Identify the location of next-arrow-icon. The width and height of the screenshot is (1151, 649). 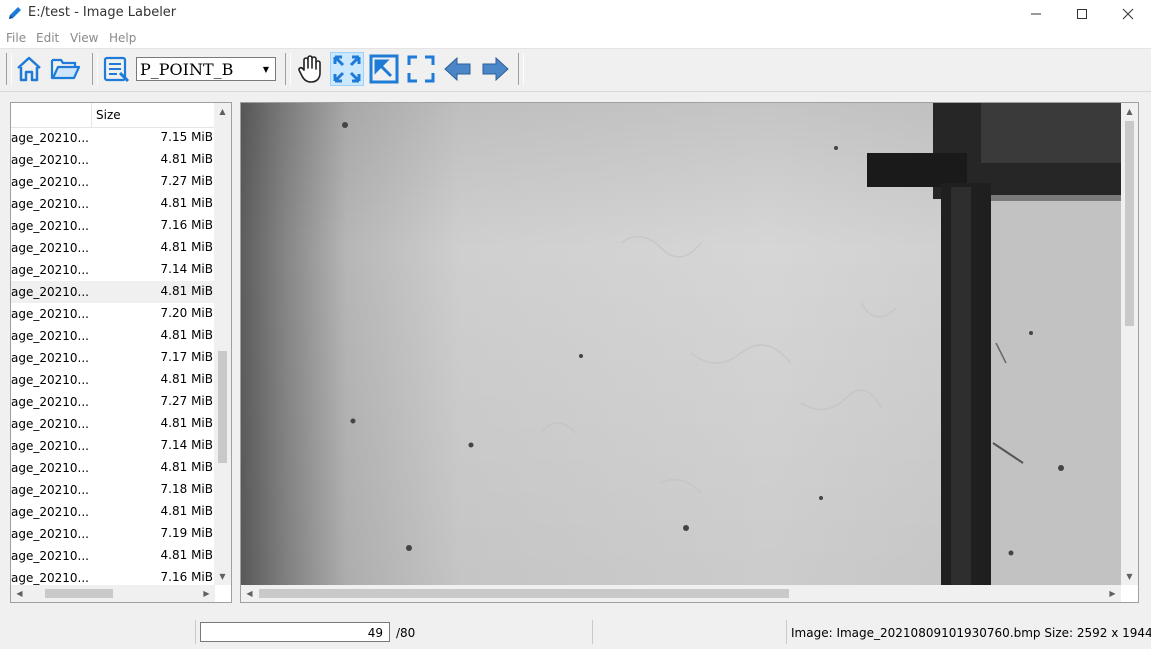
(495, 69).